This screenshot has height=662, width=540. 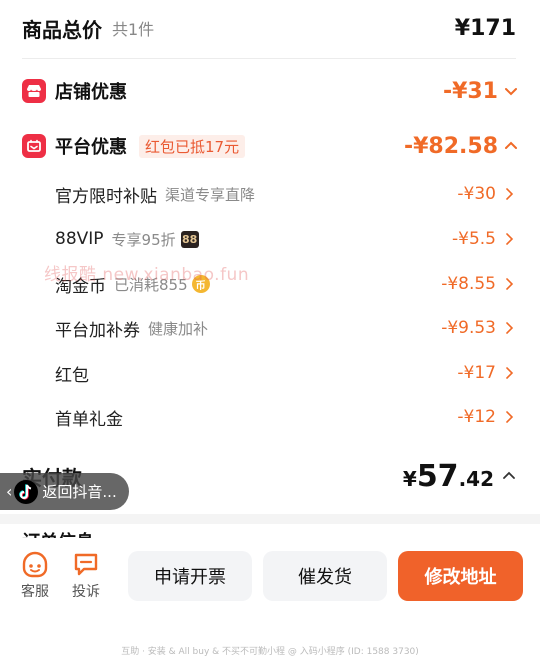 I want to click on platform-discount-title: 平台优惠, so click(x=91, y=147).